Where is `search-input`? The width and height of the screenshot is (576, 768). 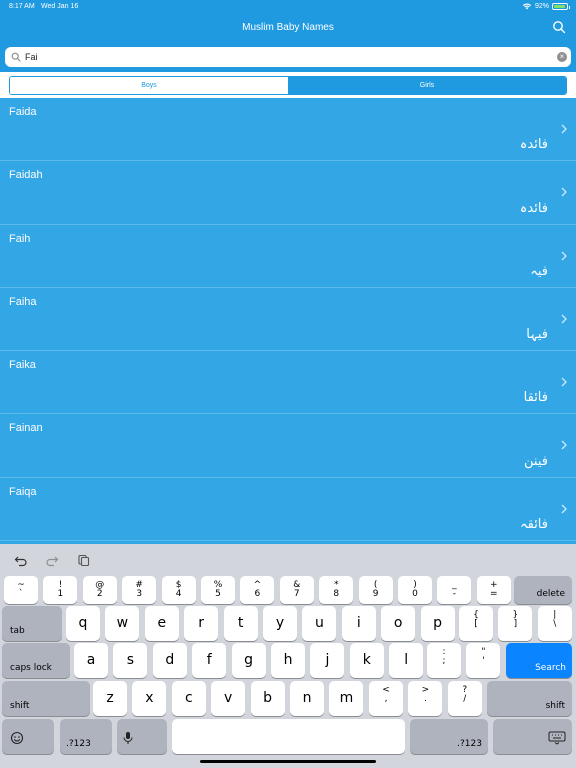
search-input is located at coordinates (291, 57).